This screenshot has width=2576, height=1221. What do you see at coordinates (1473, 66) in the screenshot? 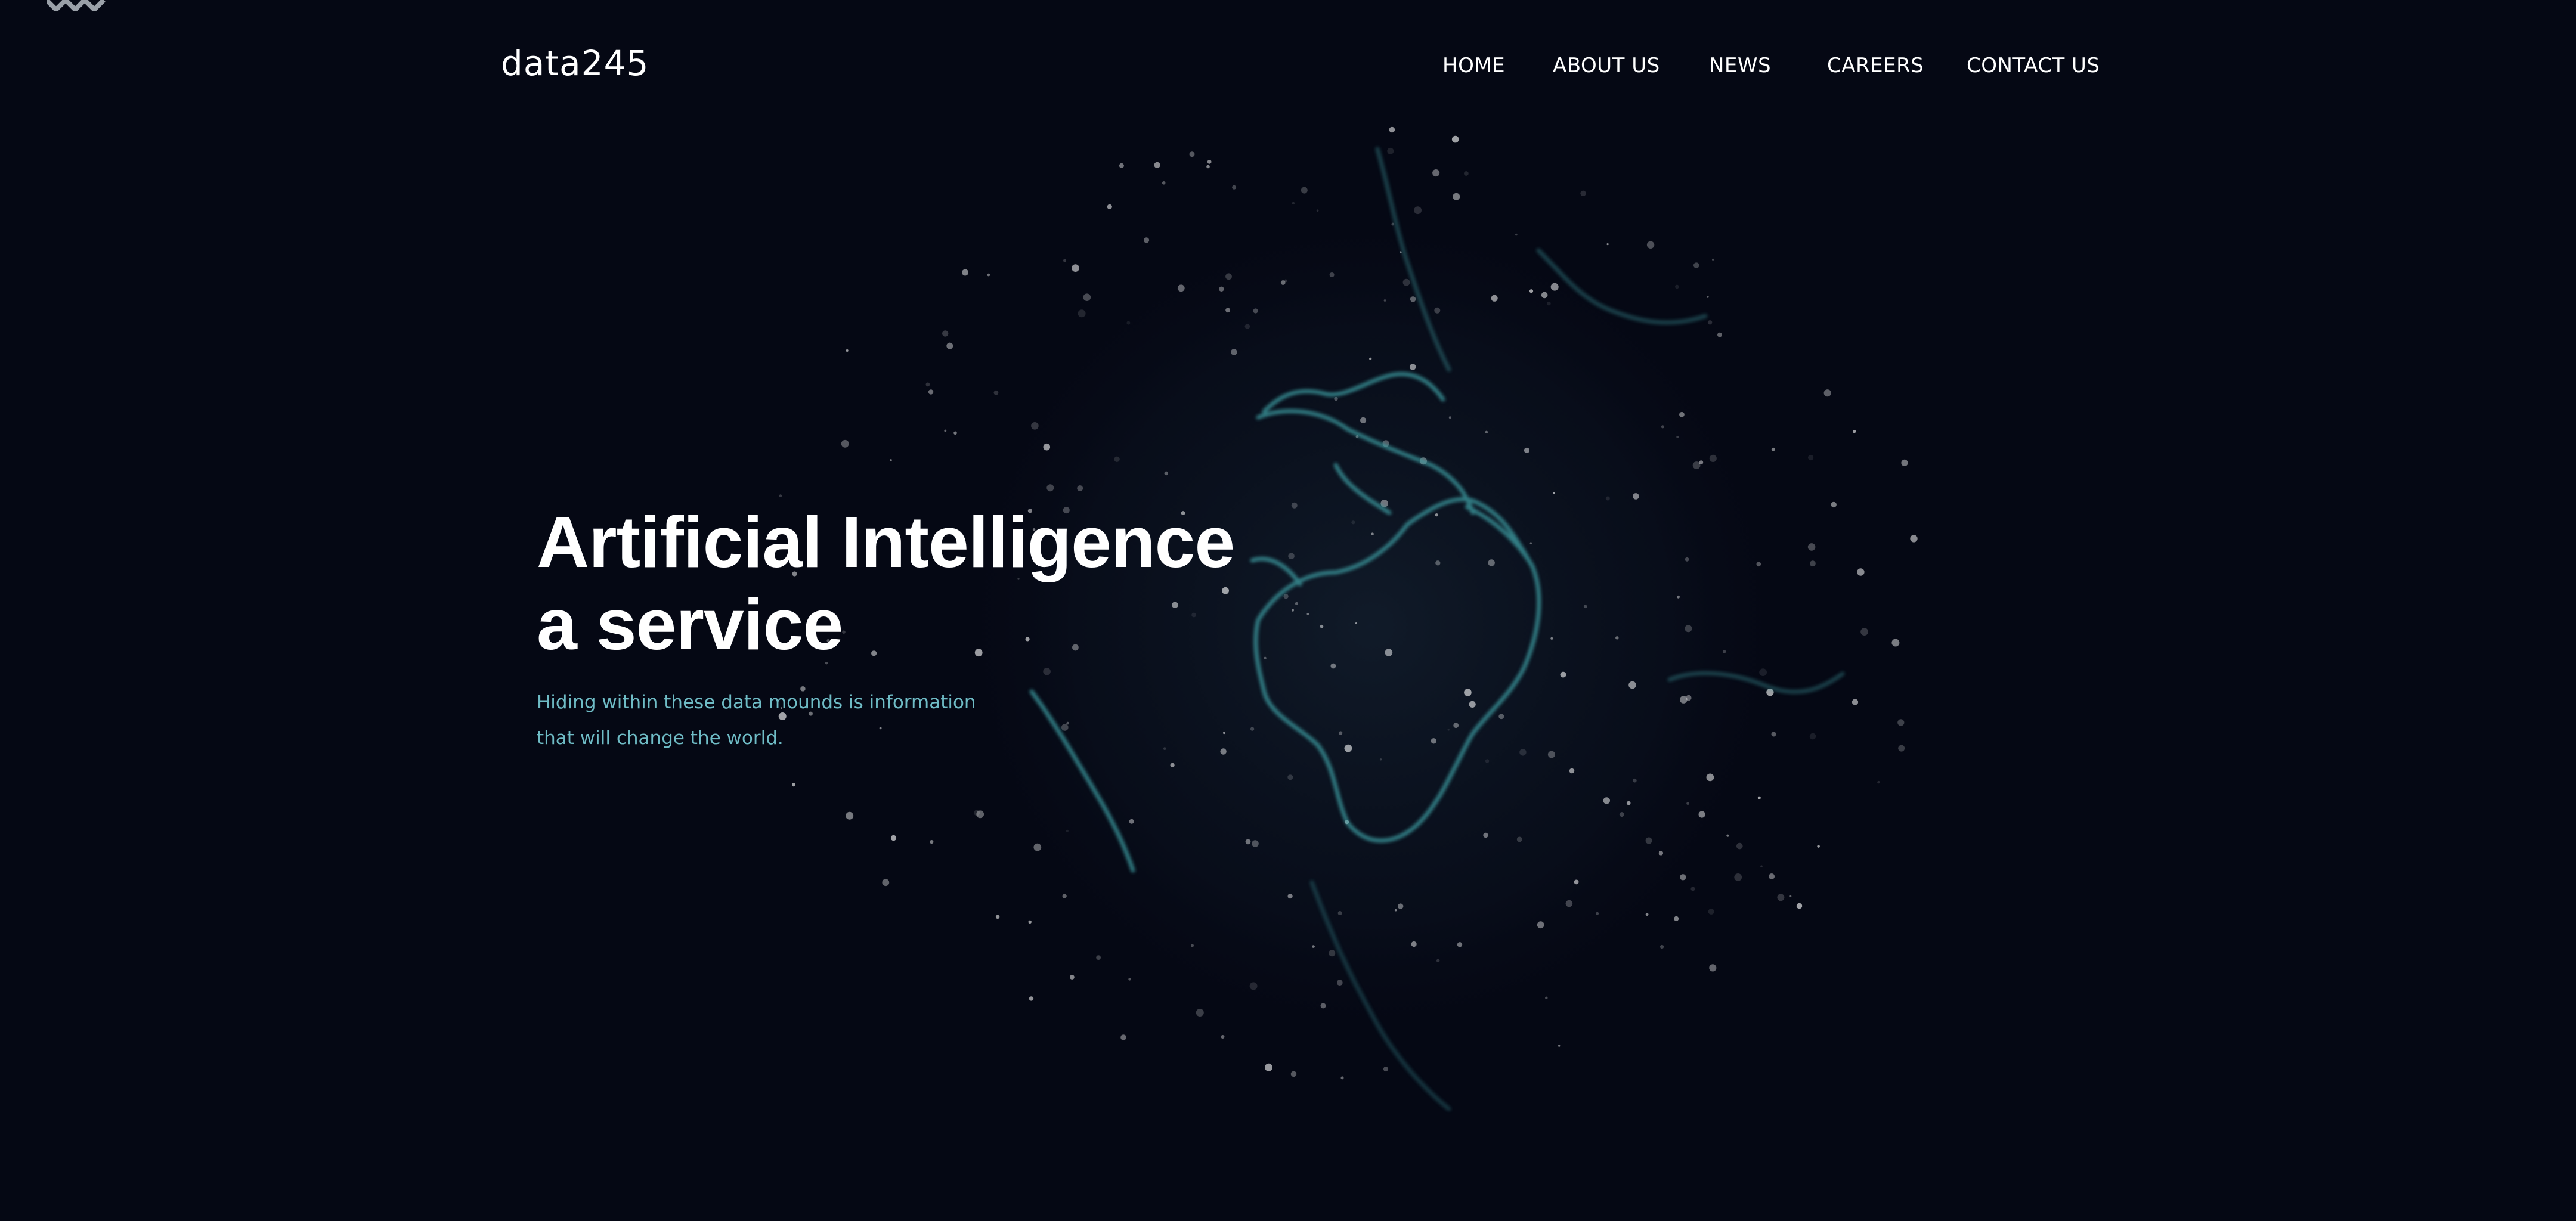
I see `nav-home: HOME` at bounding box center [1473, 66].